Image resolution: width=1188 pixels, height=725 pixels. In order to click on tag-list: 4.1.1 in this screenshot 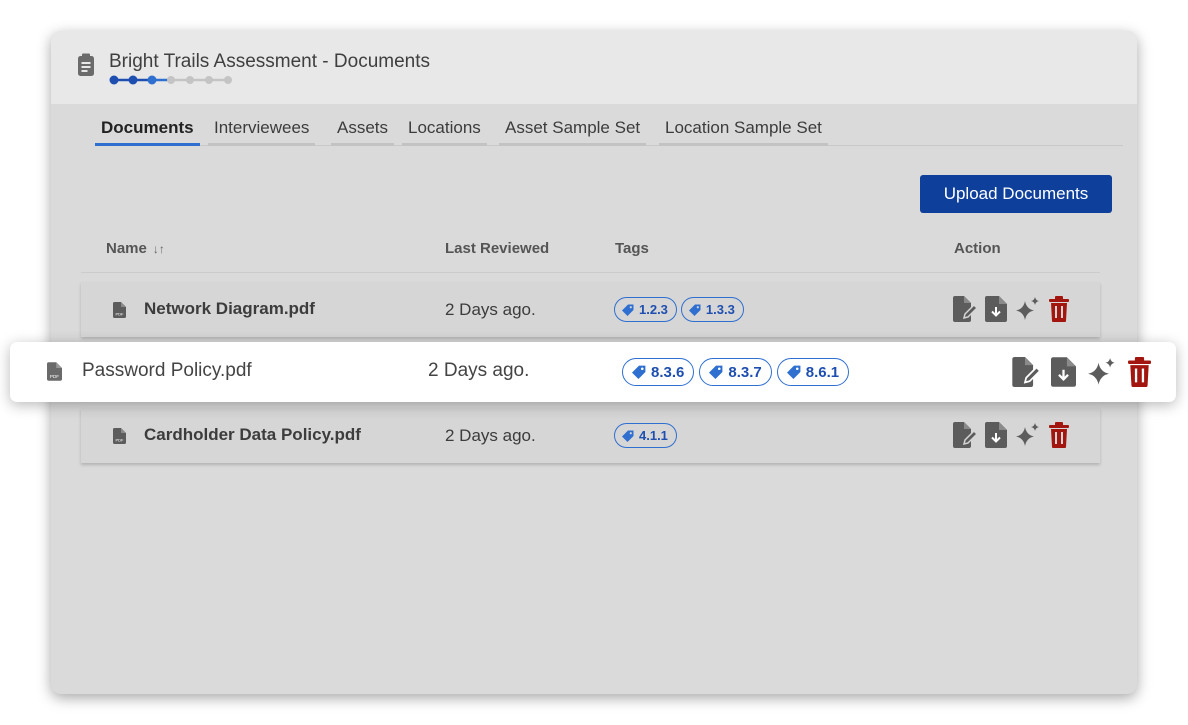, I will do `click(645, 435)`.